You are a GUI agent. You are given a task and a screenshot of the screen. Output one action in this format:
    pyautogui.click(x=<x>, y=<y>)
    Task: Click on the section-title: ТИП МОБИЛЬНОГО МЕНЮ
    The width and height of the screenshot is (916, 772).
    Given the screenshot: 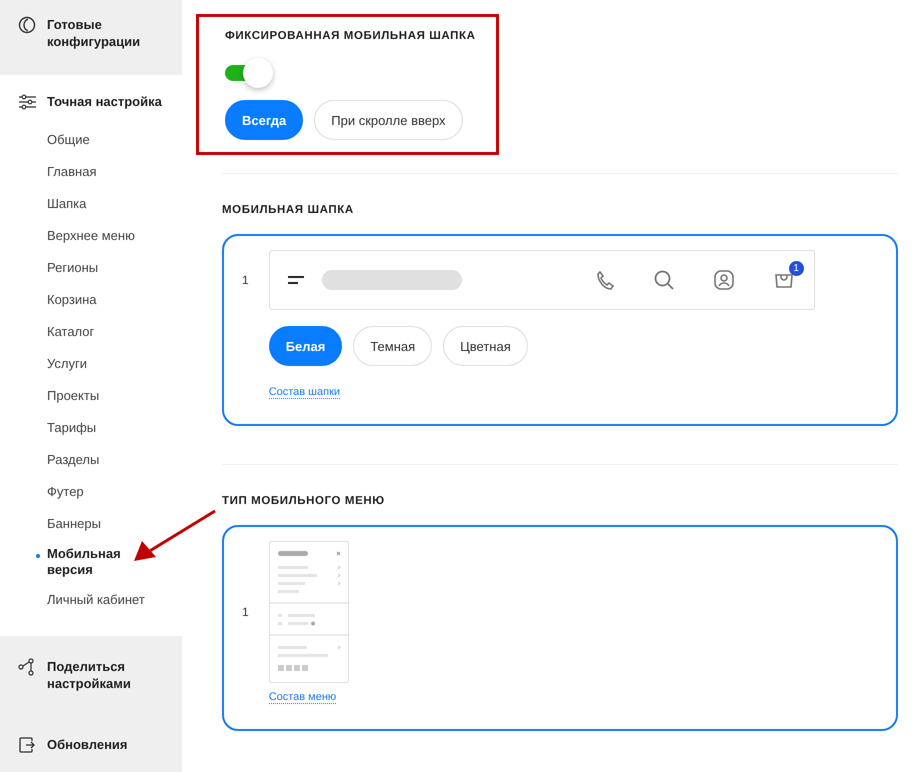 What is the action you would take?
    pyautogui.click(x=304, y=501)
    